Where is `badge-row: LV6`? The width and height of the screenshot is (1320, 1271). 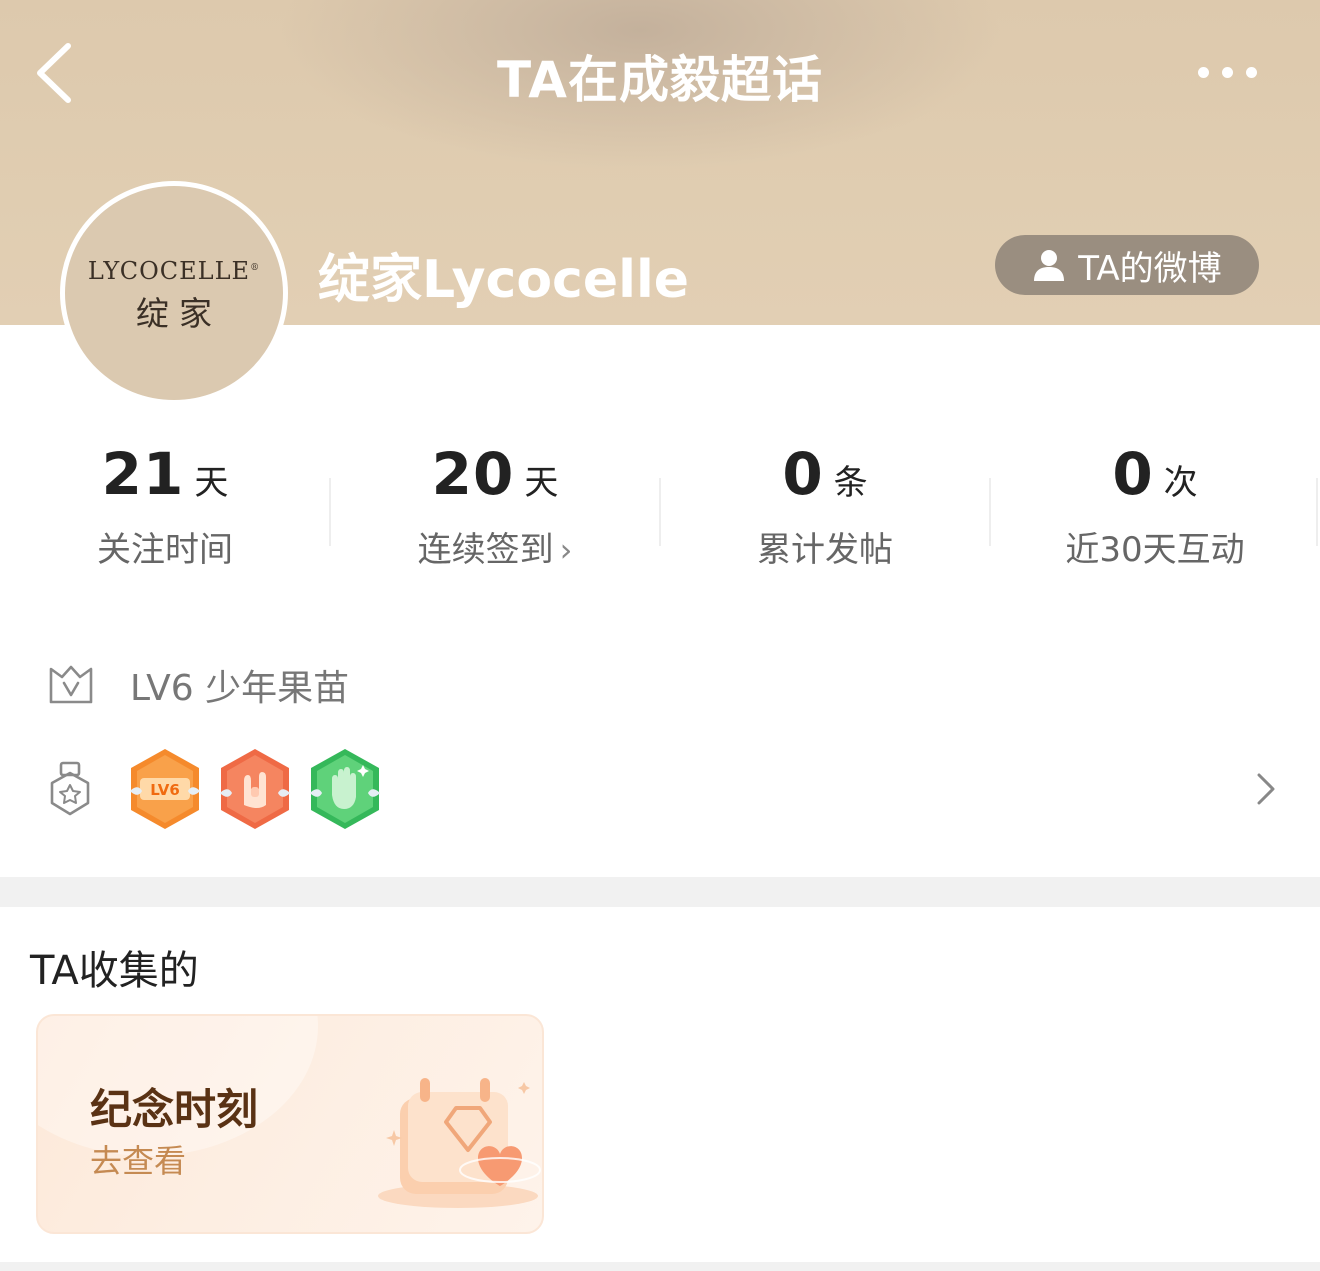 badge-row: LV6 is located at coordinates (673, 789).